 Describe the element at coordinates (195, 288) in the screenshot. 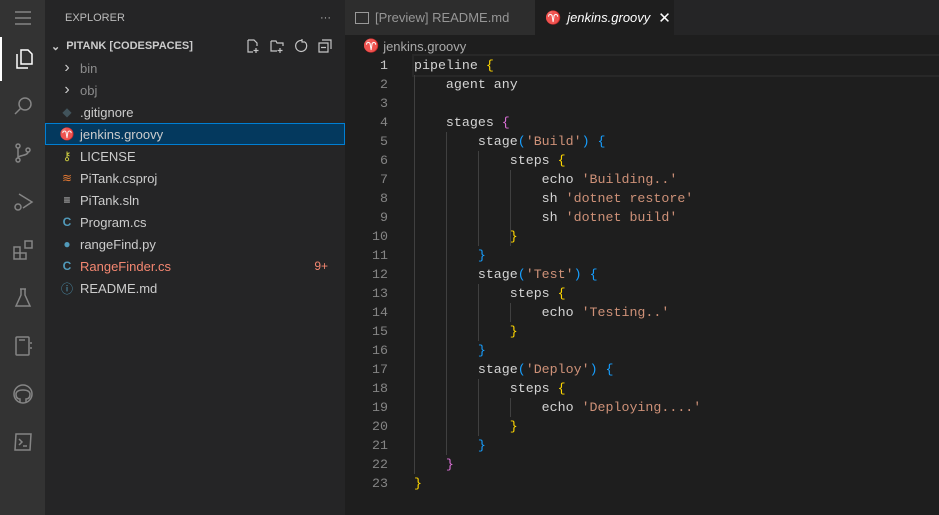

I see `file-item: ⓘ README.md` at that location.